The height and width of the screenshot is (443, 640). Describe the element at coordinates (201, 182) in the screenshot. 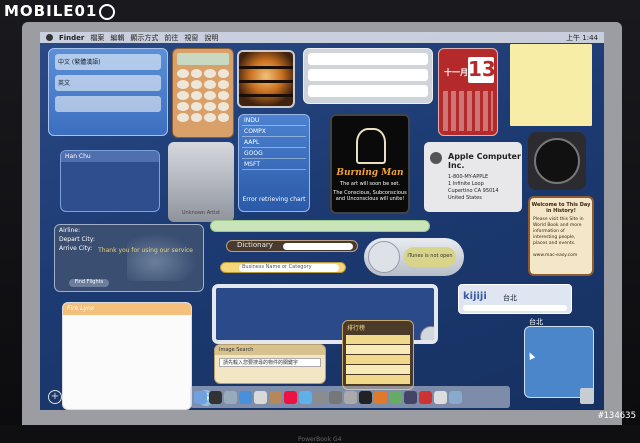

I see `music-widget: Unknown Artist` at that location.